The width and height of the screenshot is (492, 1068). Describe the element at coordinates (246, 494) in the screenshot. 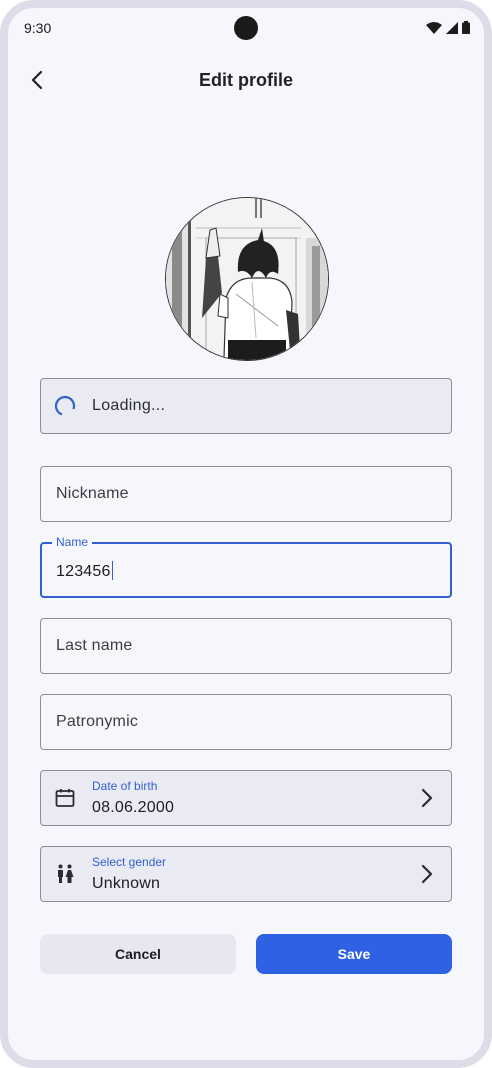

I see `nickname-field: Nickname` at that location.